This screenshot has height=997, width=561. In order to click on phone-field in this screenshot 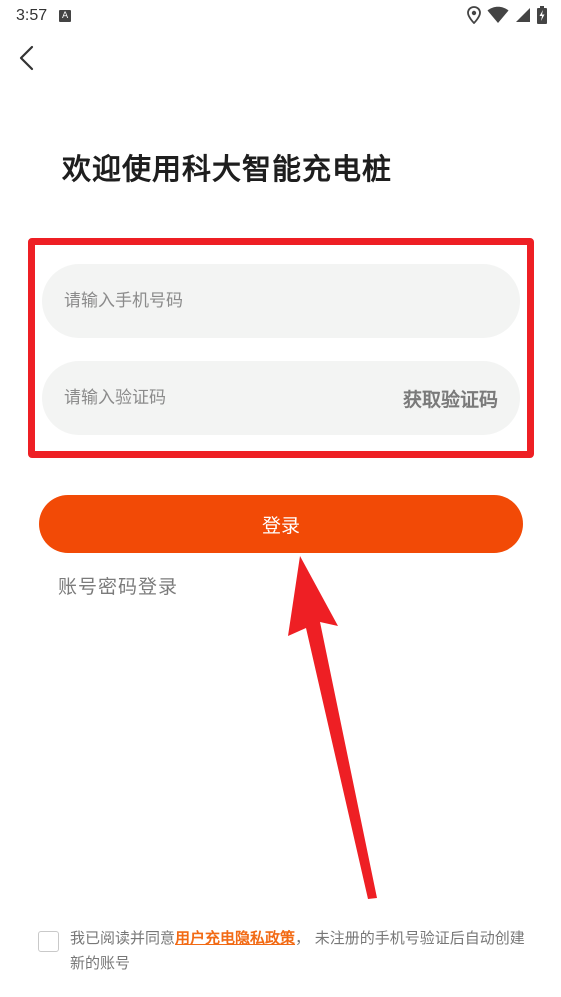, I will do `click(281, 301)`.